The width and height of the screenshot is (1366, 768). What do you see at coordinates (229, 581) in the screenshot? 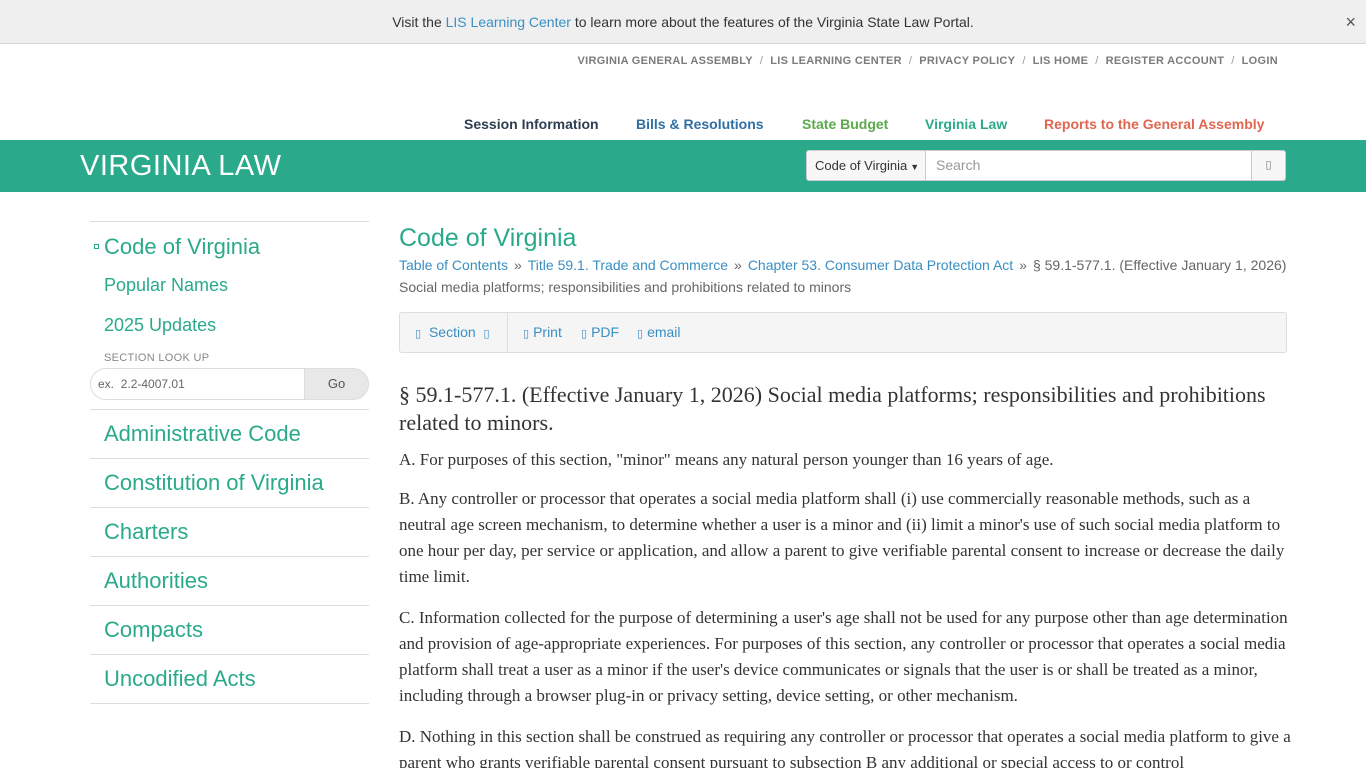
I see `sidebar-item-authorities: Authorities` at bounding box center [229, 581].